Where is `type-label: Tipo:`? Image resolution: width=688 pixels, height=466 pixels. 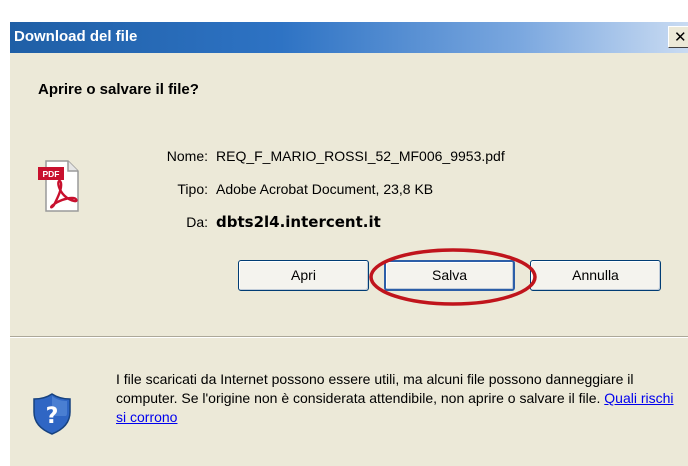 type-label: Tipo: is located at coordinates (192, 189).